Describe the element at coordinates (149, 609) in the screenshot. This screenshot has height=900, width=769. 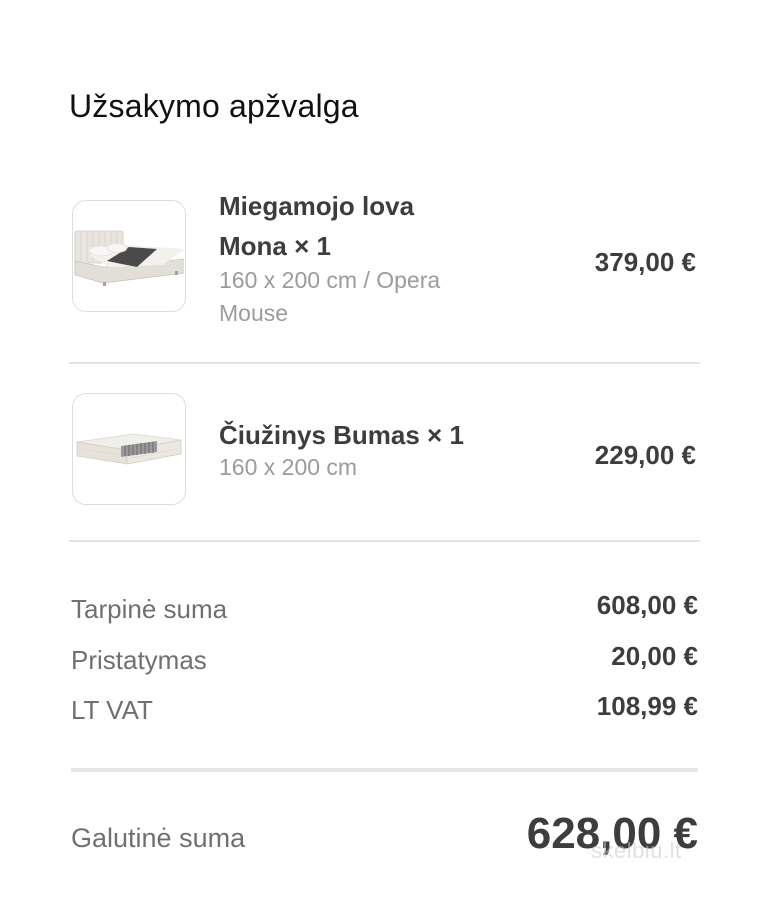
I see `subtotal-label: Tarpinė suma` at that location.